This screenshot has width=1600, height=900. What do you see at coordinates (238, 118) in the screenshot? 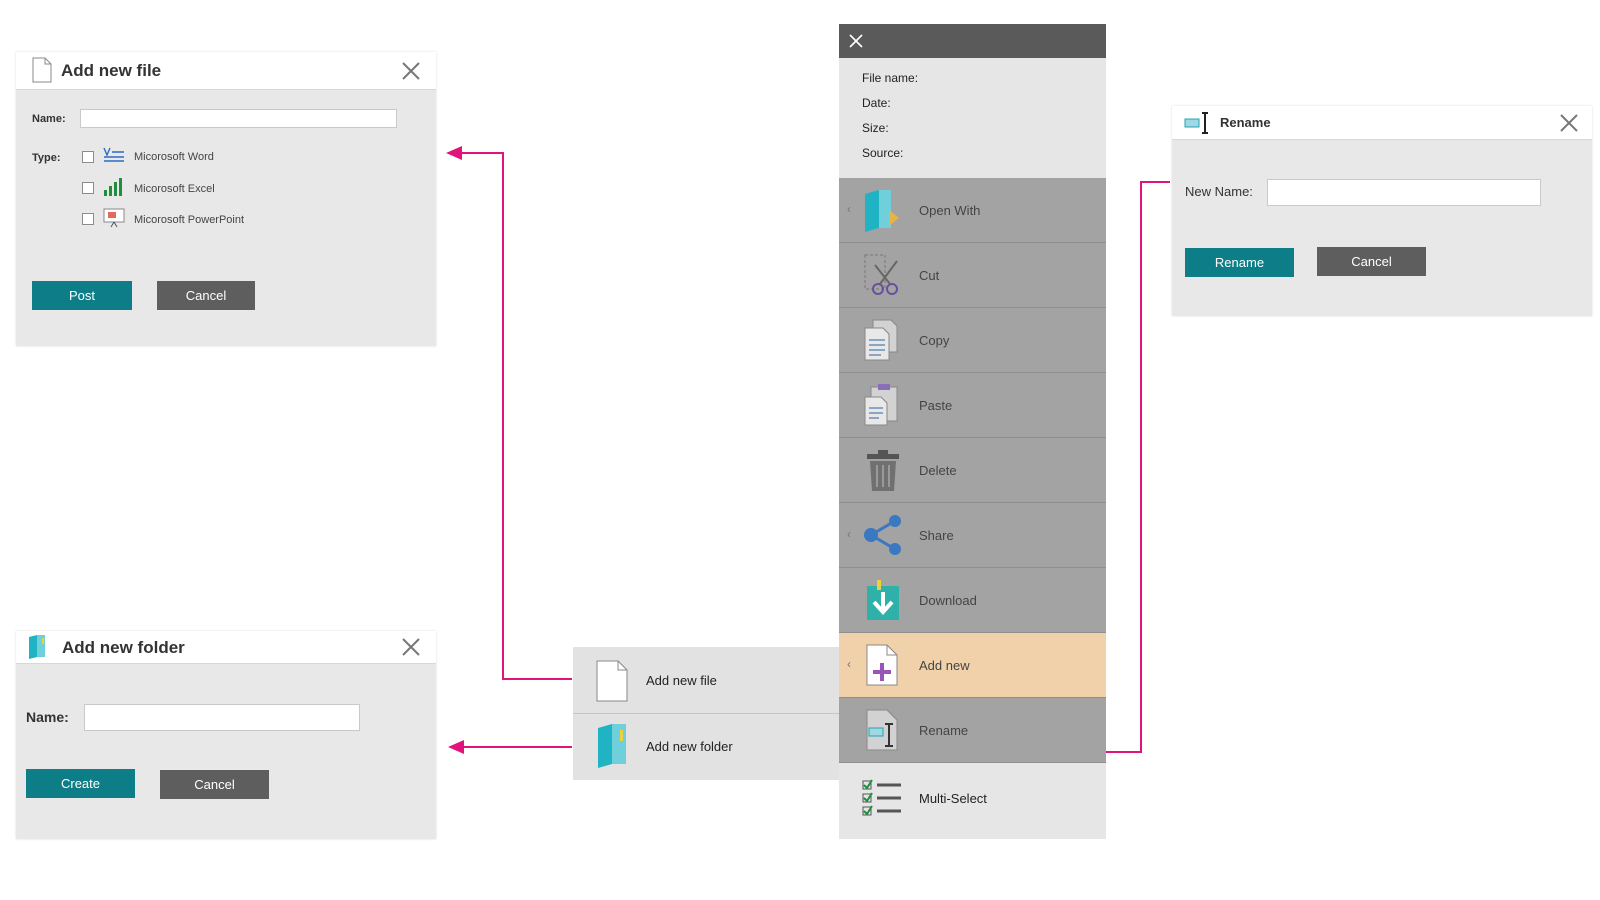
I see `add-file-name-input` at bounding box center [238, 118].